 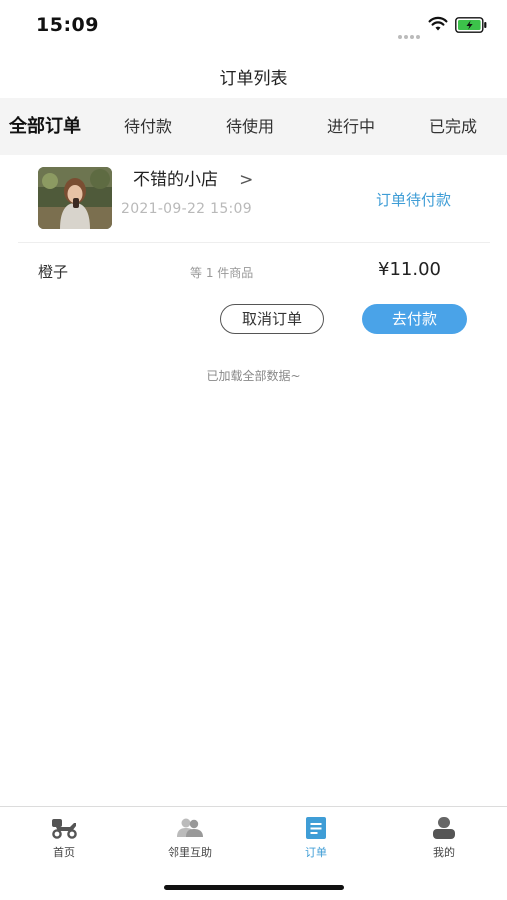 I want to click on shop-name: 不错的小店, so click(x=175, y=180).